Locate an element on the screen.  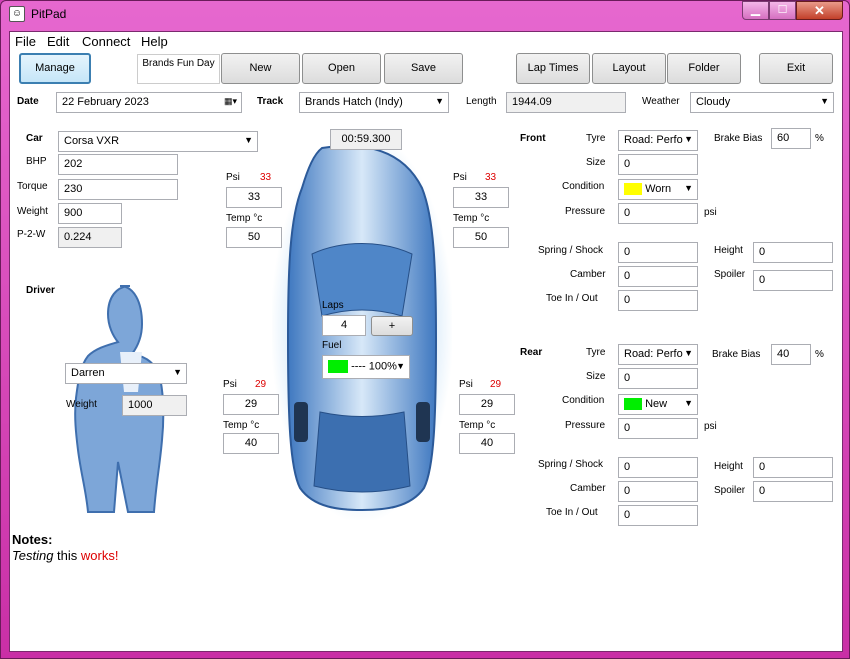
lap-times-button: Lap Times is located at coordinates (553, 68).